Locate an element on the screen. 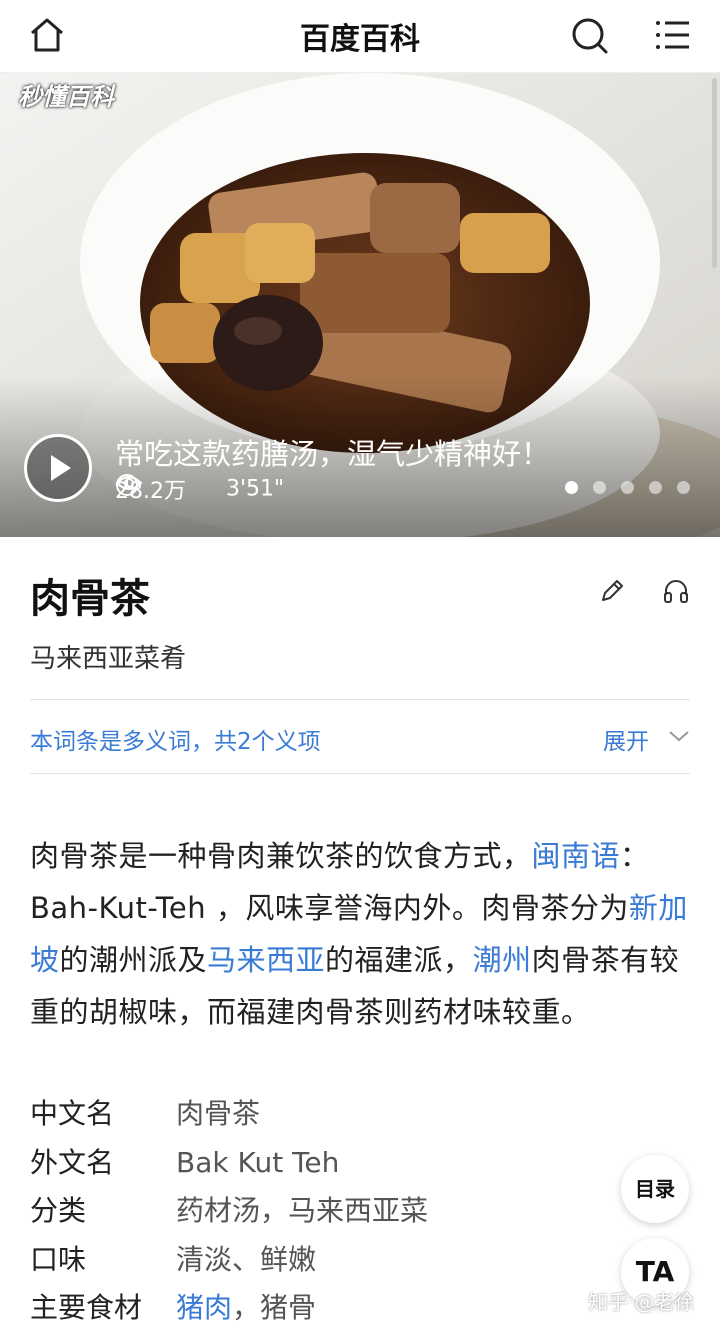  infobox-row: 口味 清淡、鲜嫩 is located at coordinates (310, 1264).